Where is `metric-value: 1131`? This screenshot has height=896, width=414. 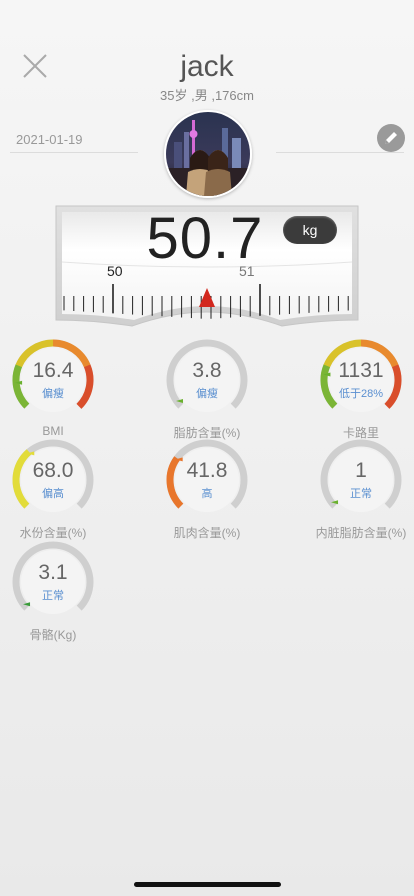 metric-value: 1131 is located at coordinates (361, 370).